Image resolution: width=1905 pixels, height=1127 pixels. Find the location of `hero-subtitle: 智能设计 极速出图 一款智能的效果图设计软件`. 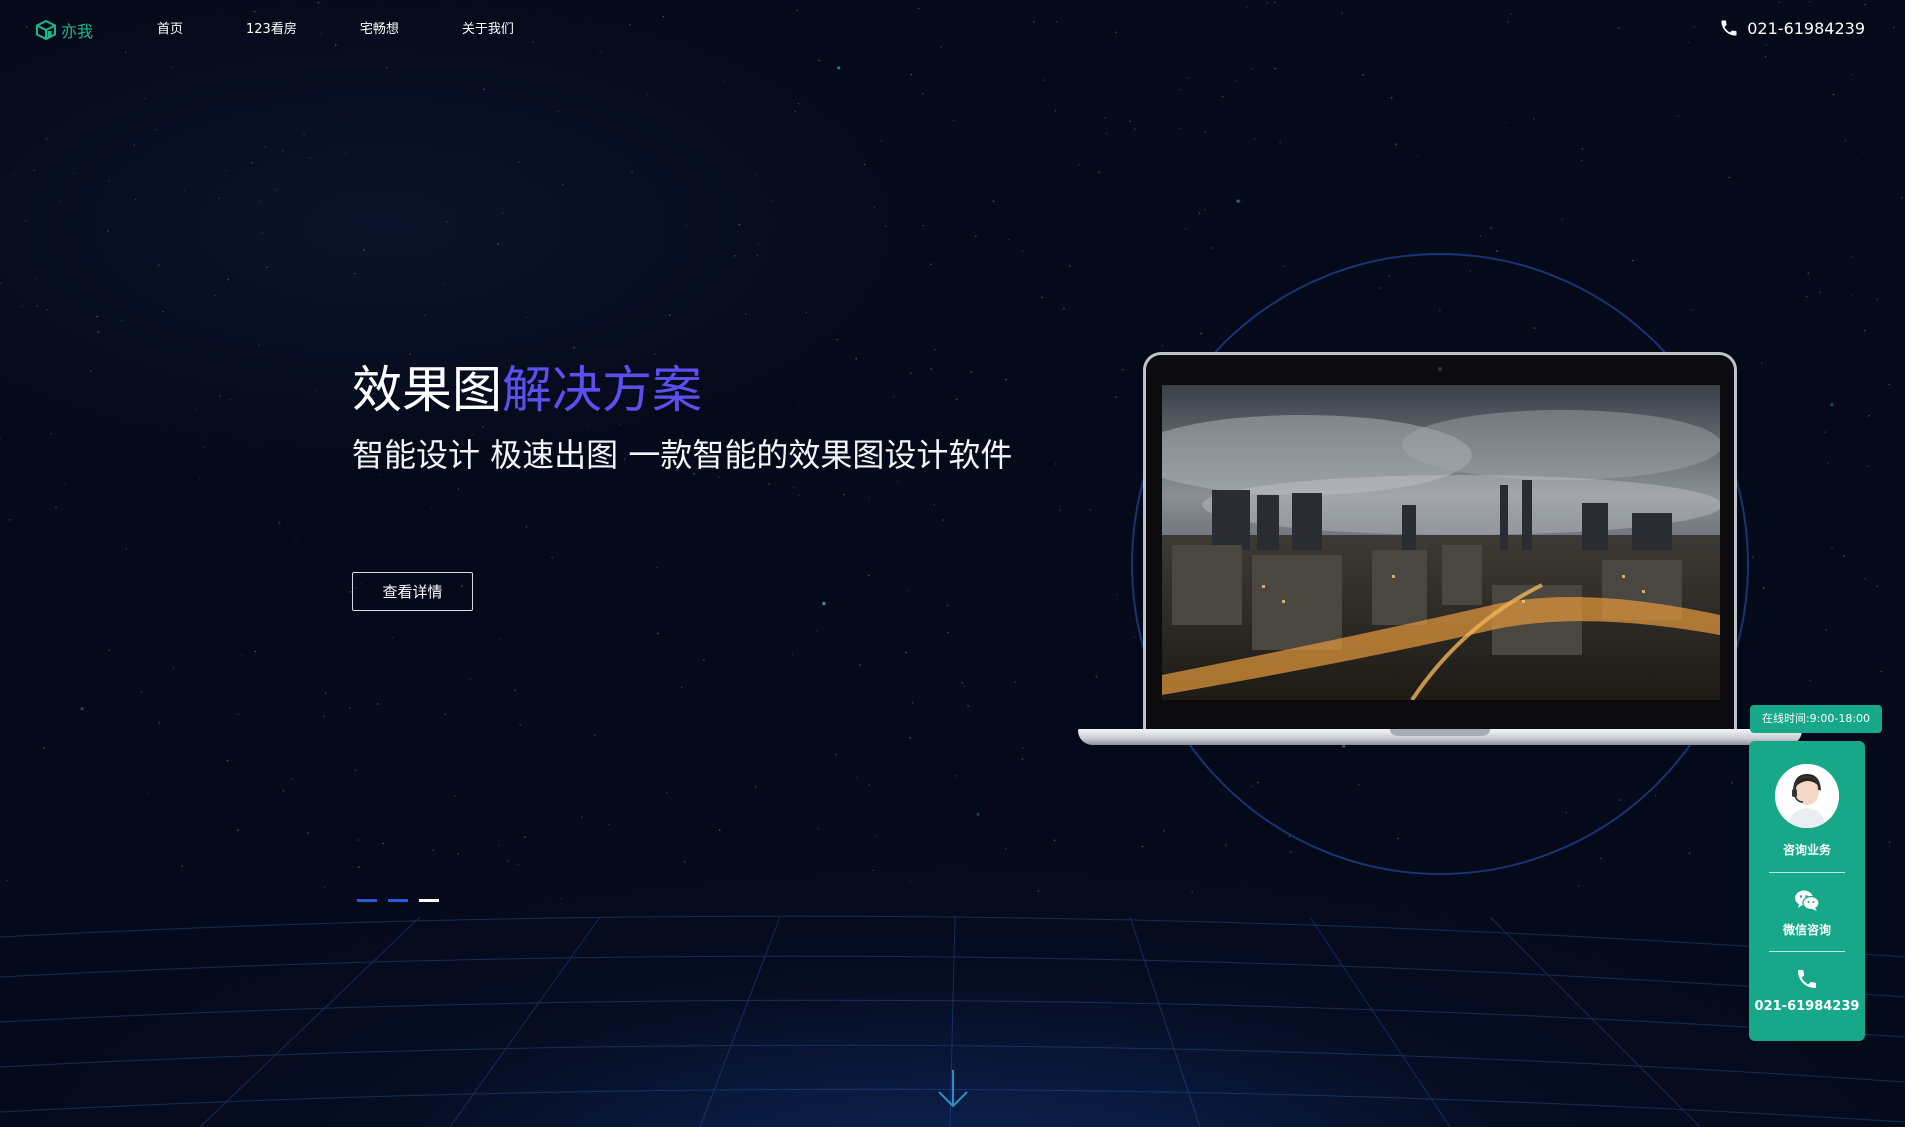

hero-subtitle: 智能设计 极速出图 一款智能的效果图设计软件 is located at coordinates (682, 455).